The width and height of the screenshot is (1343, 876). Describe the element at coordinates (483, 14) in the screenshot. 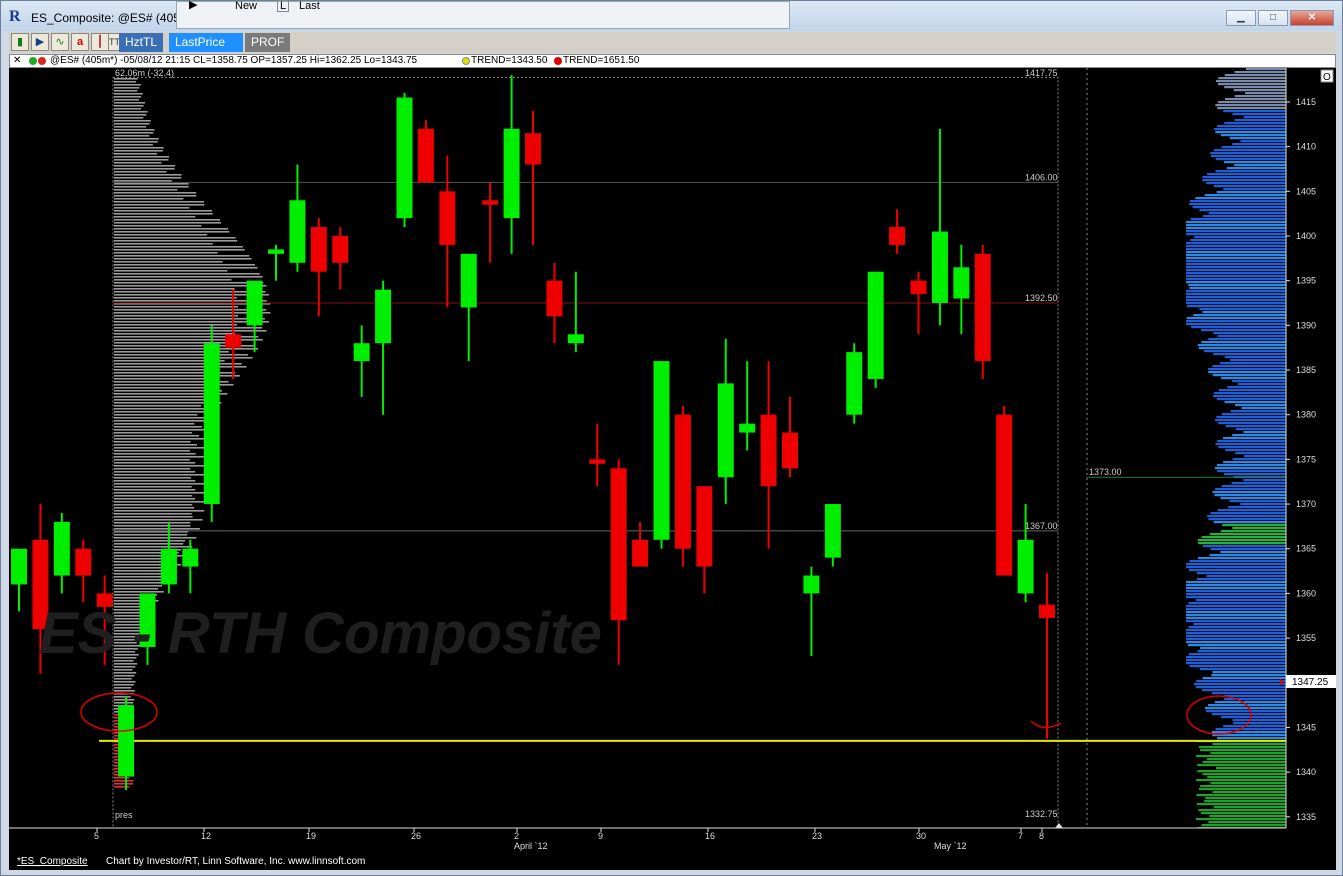

I see `sub-window-strip: ▶ New L Last` at that location.